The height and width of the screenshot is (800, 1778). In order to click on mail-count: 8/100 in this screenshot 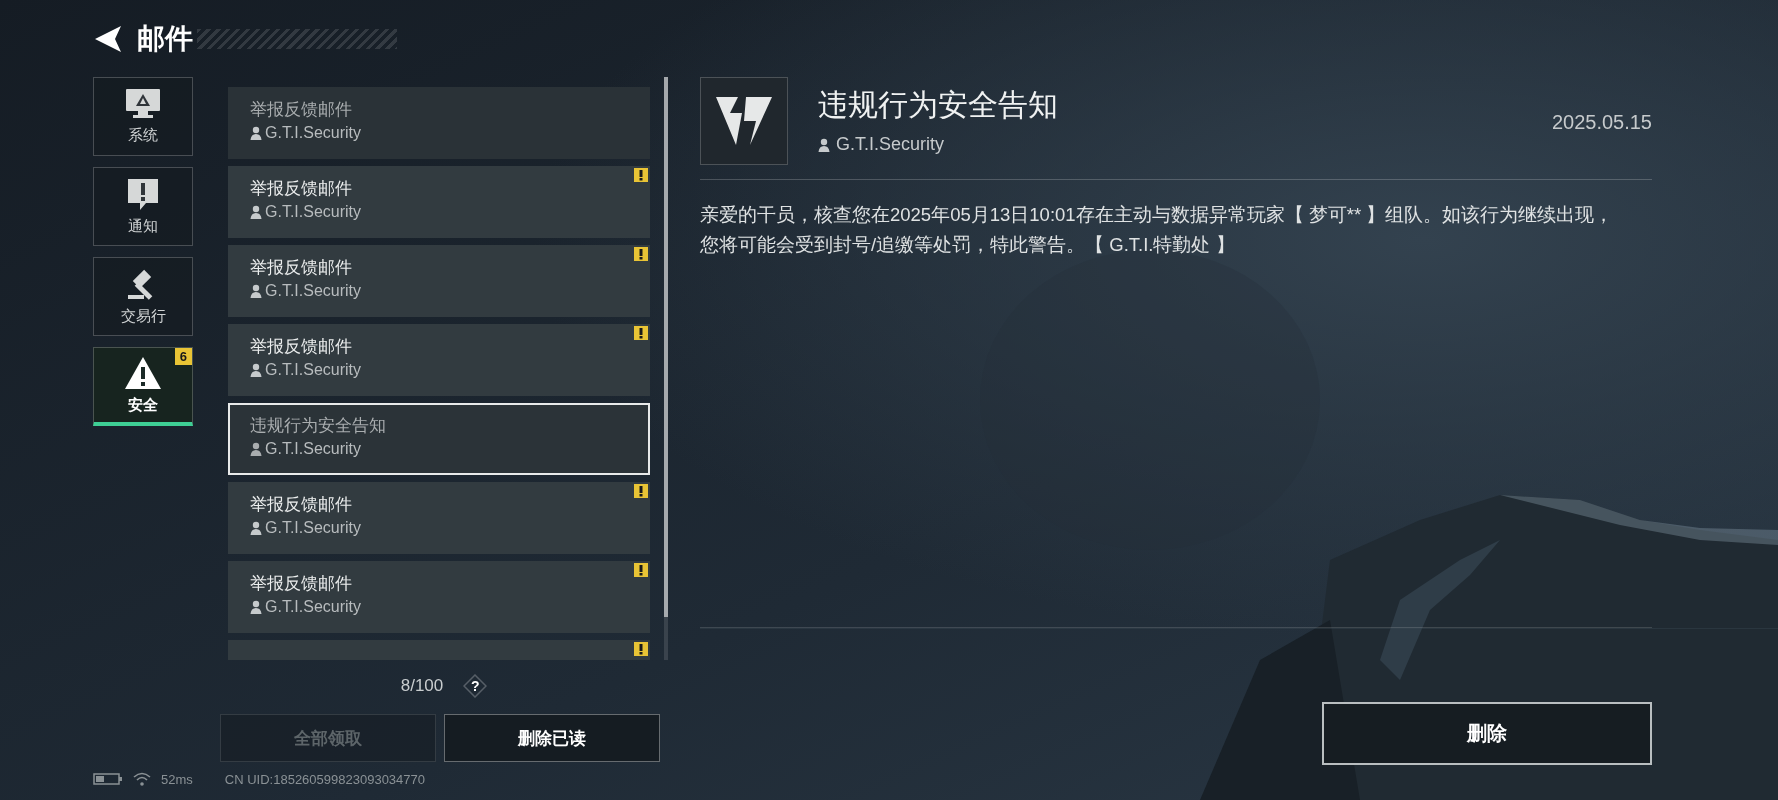, I will do `click(422, 686)`.